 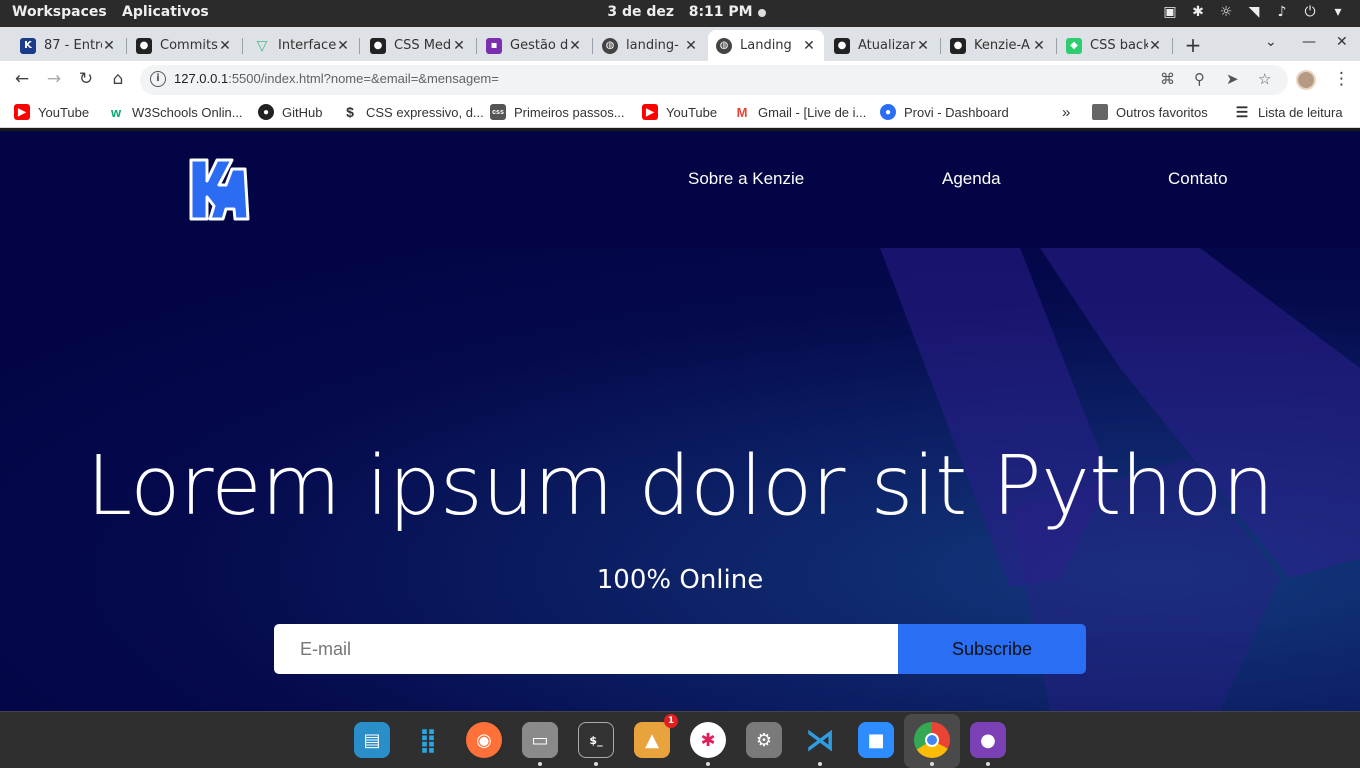 I want to click on other-bookmarks-folder: Outros favoritos, so click(x=1150, y=112).